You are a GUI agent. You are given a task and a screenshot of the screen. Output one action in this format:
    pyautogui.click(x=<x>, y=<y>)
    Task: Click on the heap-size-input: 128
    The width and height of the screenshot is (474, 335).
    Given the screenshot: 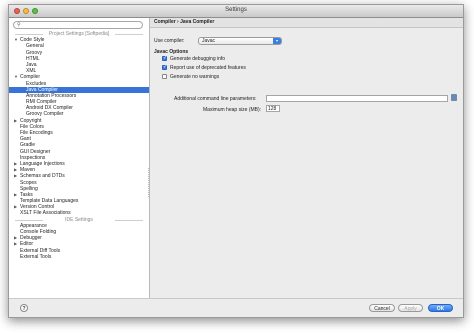 What is the action you would take?
    pyautogui.click(x=273, y=108)
    